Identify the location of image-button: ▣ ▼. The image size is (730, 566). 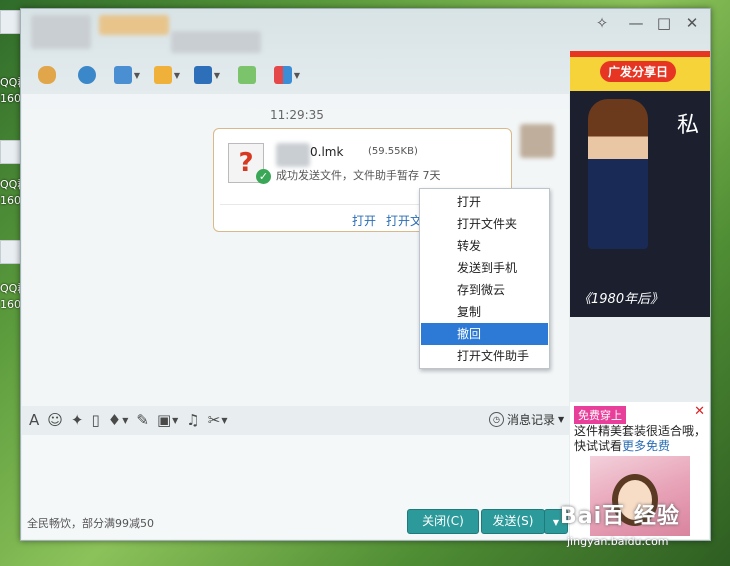
(167, 420).